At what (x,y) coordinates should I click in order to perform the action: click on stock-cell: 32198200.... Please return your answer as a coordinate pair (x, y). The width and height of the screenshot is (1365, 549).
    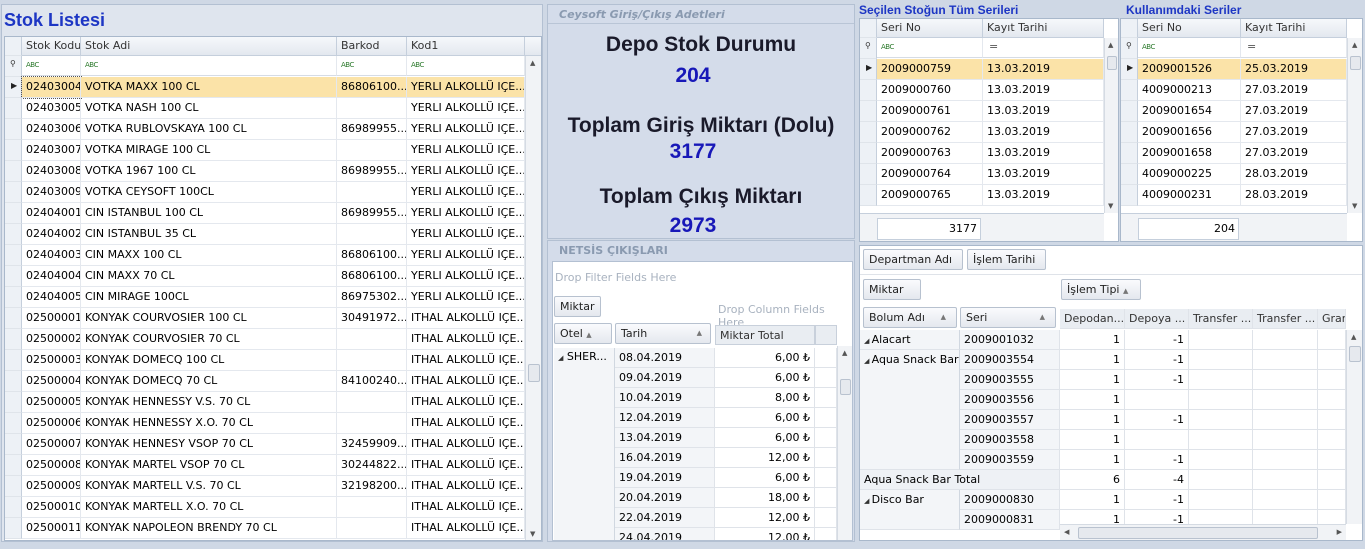
    Looking at the image, I should click on (372, 486).